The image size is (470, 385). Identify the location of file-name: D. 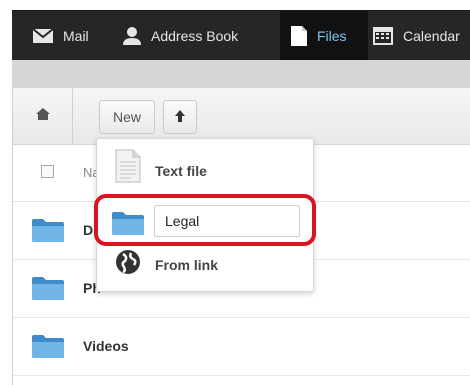
(88, 230).